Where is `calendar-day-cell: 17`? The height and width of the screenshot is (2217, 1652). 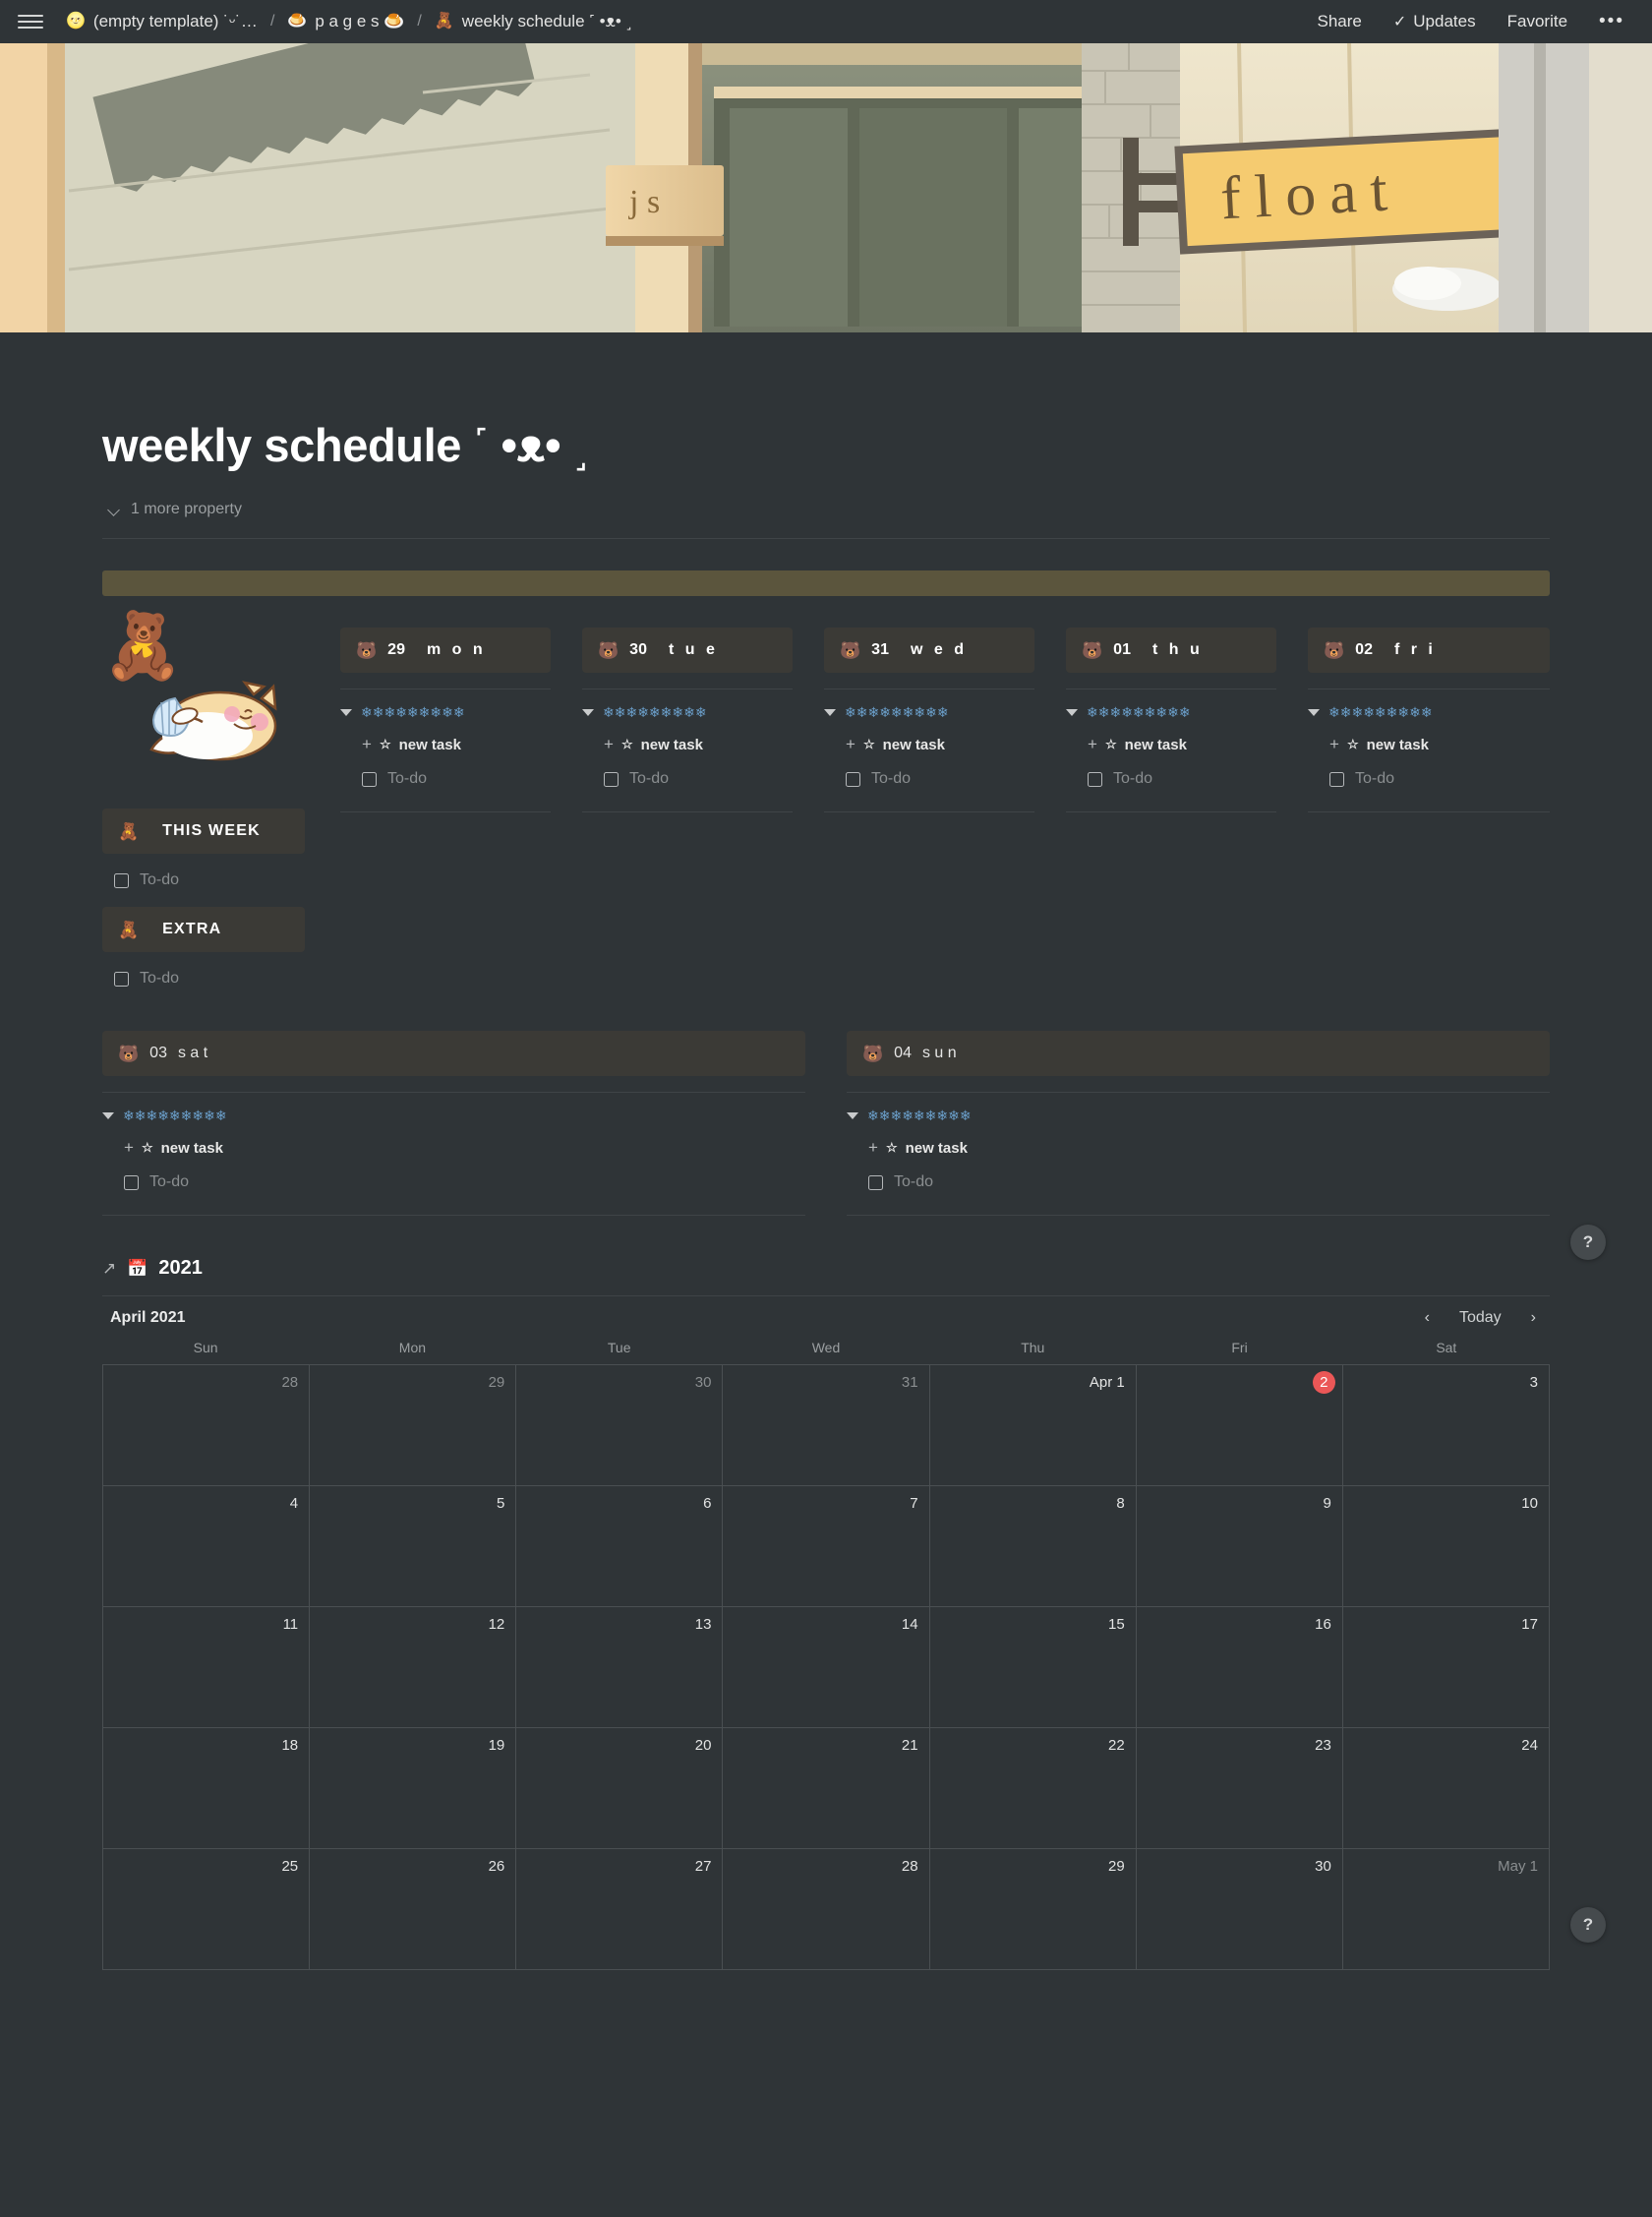 calendar-day-cell: 17 is located at coordinates (1446, 1668).